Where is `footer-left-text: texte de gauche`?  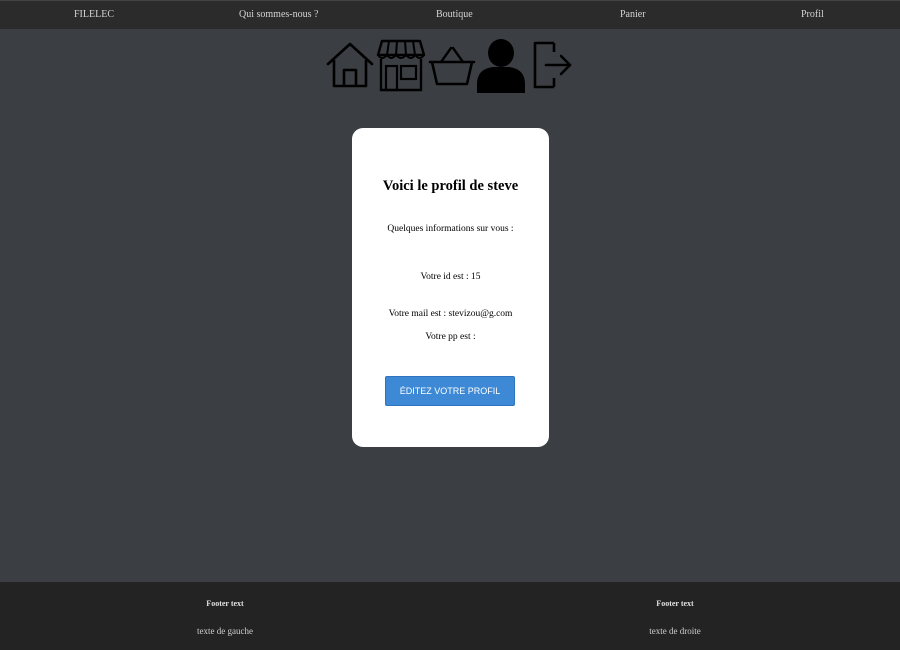 footer-left-text: texte de gauche is located at coordinates (225, 631).